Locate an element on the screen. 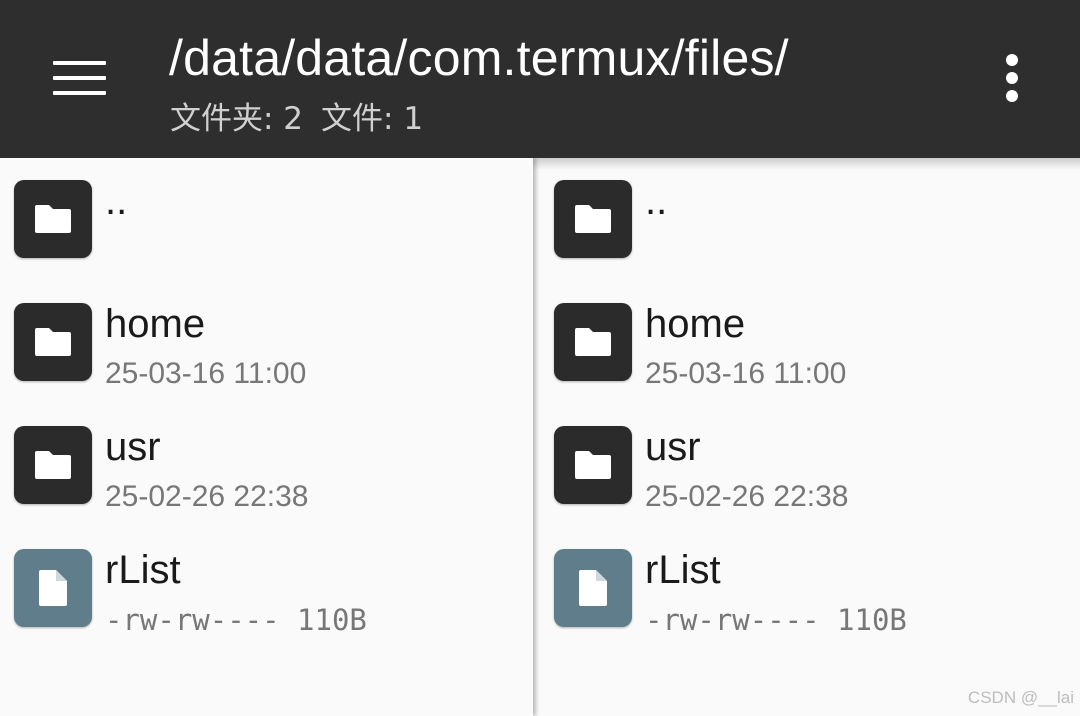 The height and width of the screenshot is (716, 1080). file-count: 文件: 1 is located at coordinates (372, 119).